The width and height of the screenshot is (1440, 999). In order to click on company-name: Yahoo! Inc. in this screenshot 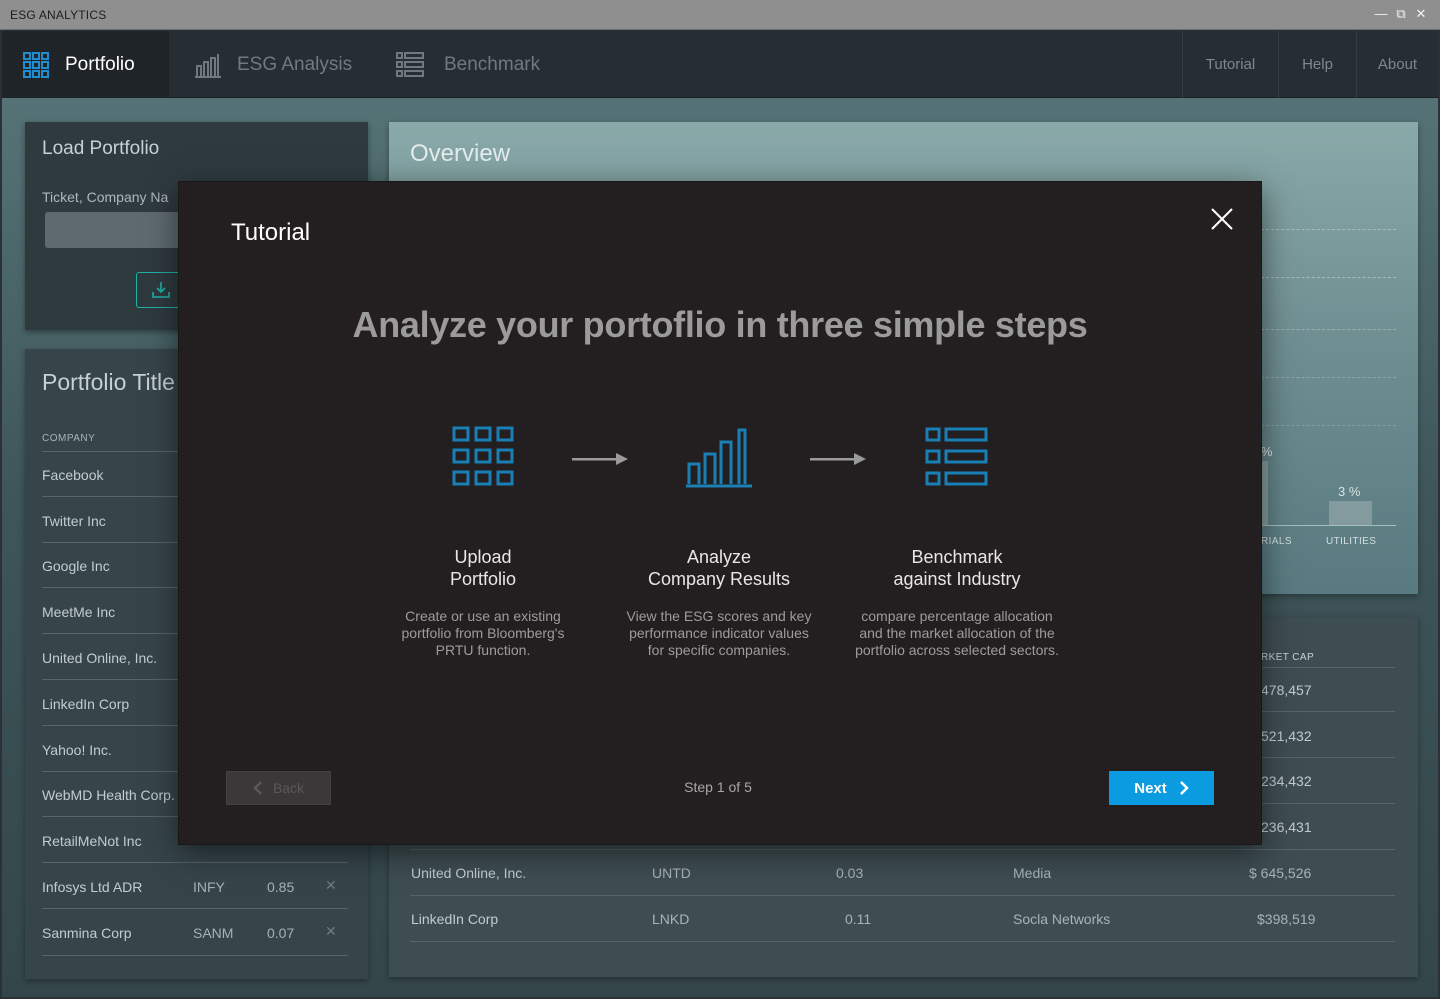, I will do `click(77, 750)`.